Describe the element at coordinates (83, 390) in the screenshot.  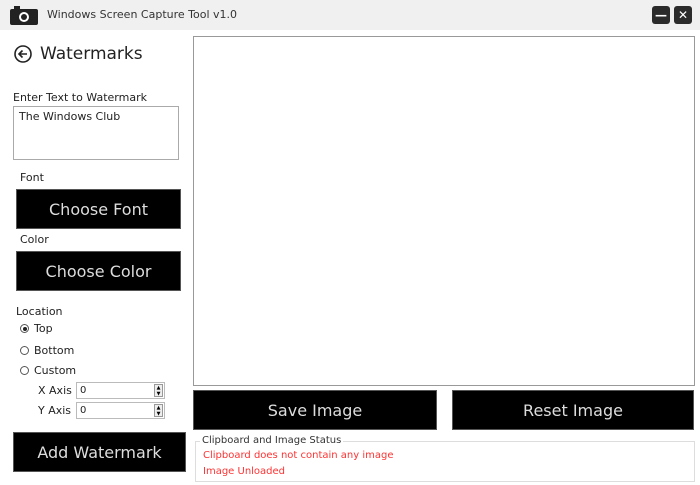
I see `x-axis-value: 0` at that location.